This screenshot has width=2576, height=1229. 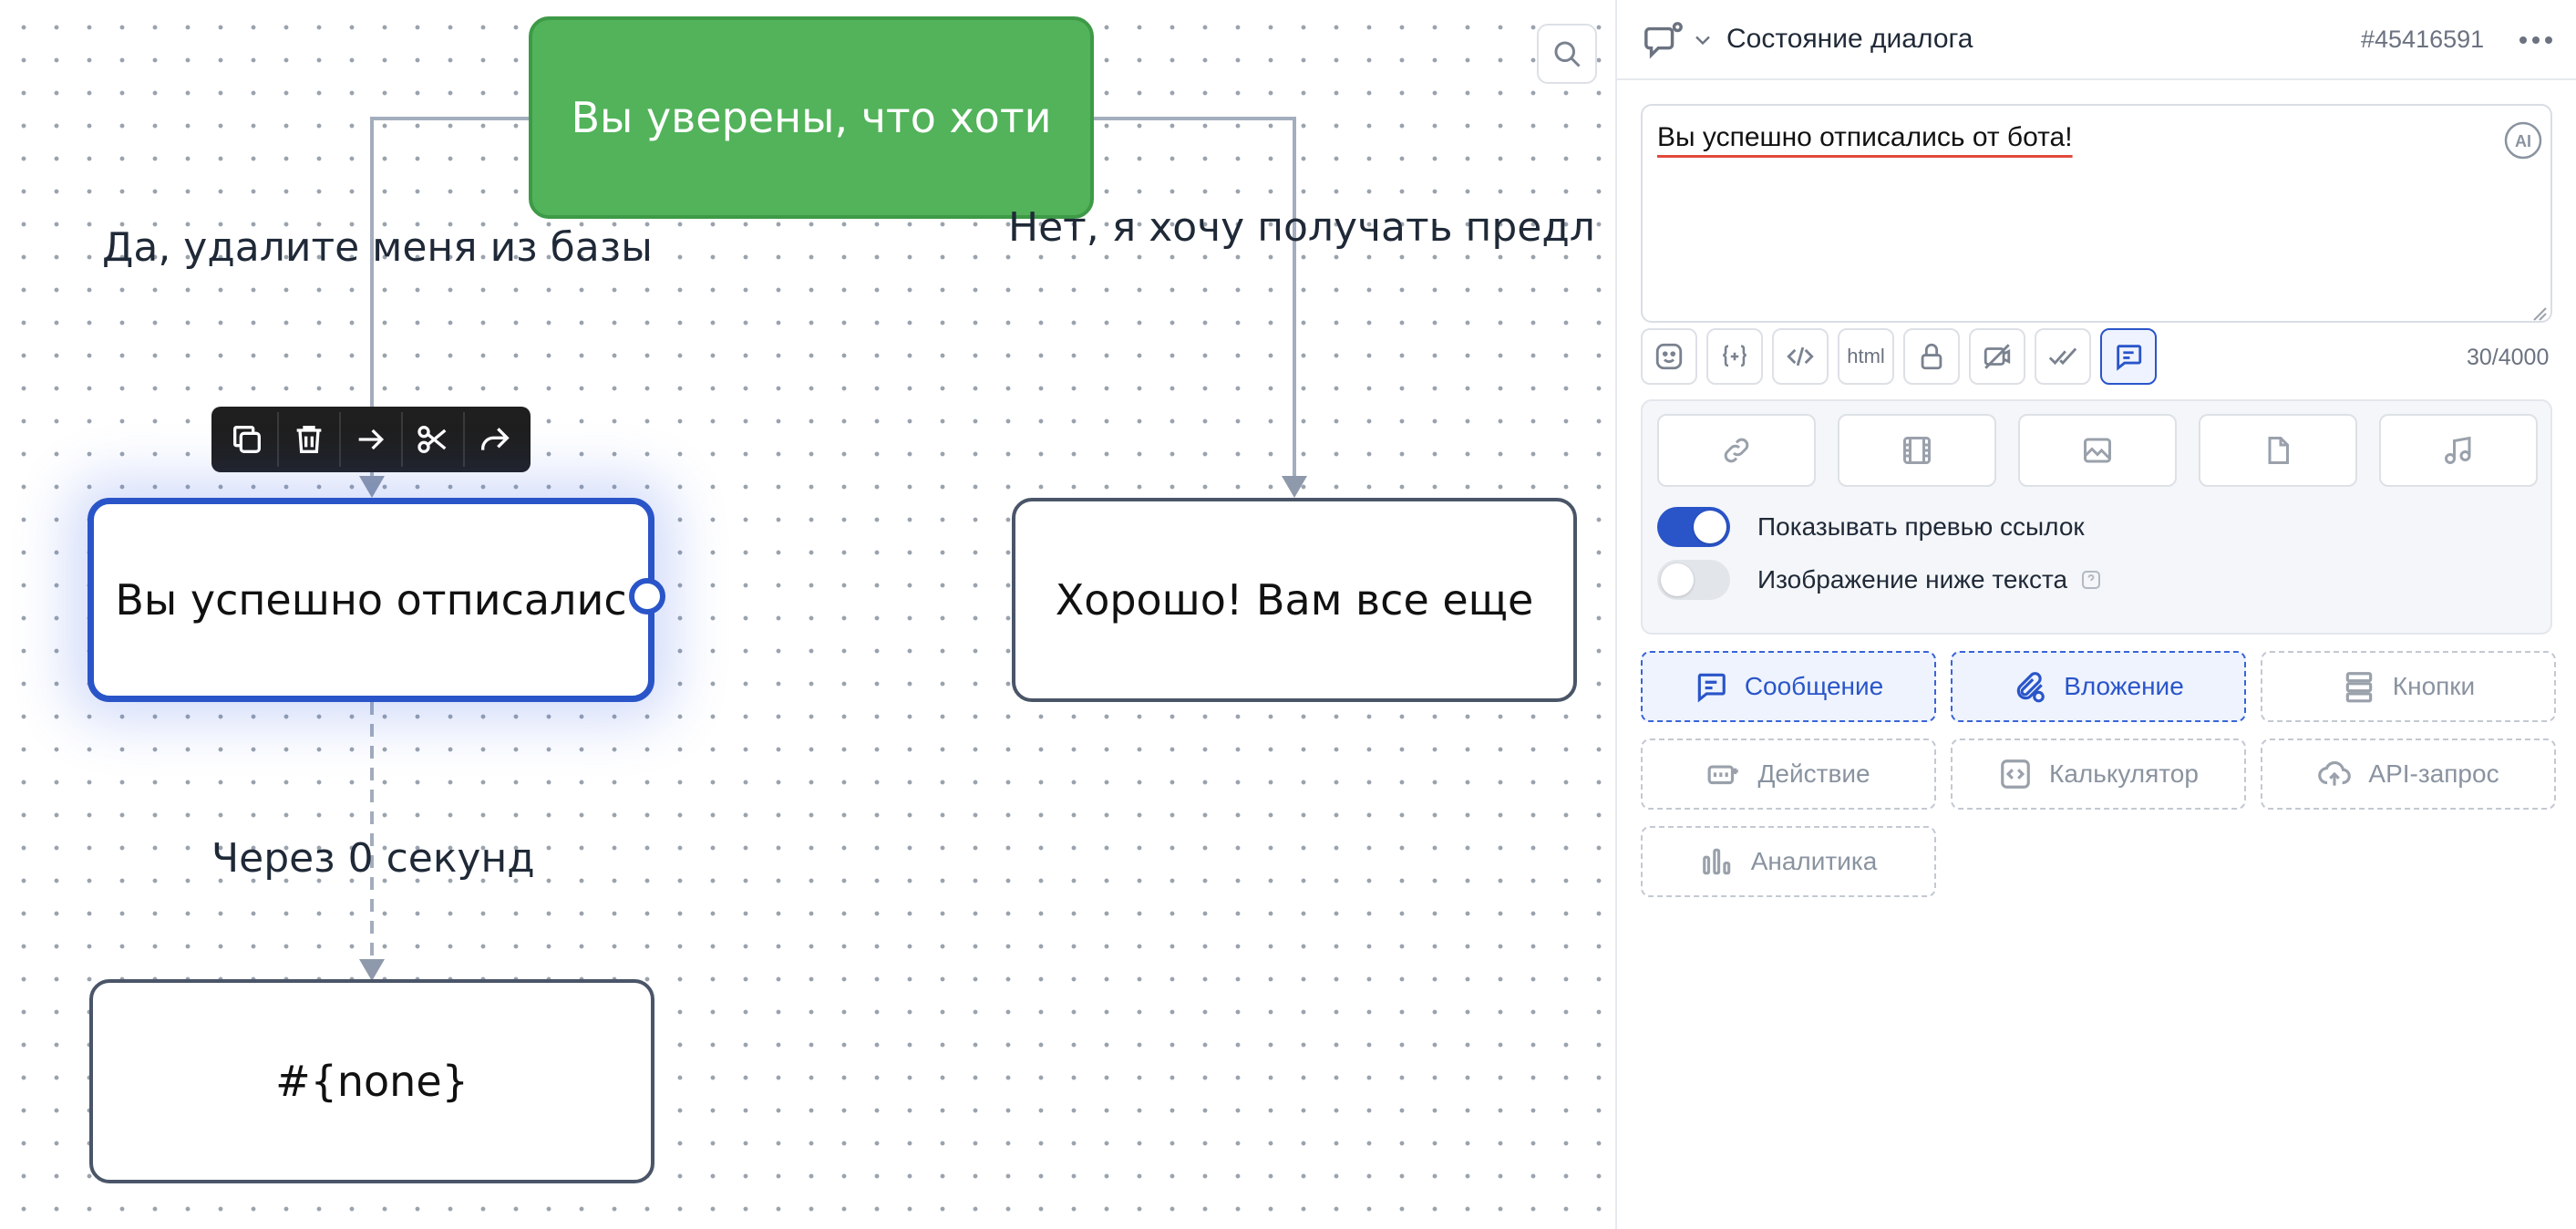 What do you see at coordinates (2335, 773) in the screenshot?
I see `cloud-upload-icon` at bounding box center [2335, 773].